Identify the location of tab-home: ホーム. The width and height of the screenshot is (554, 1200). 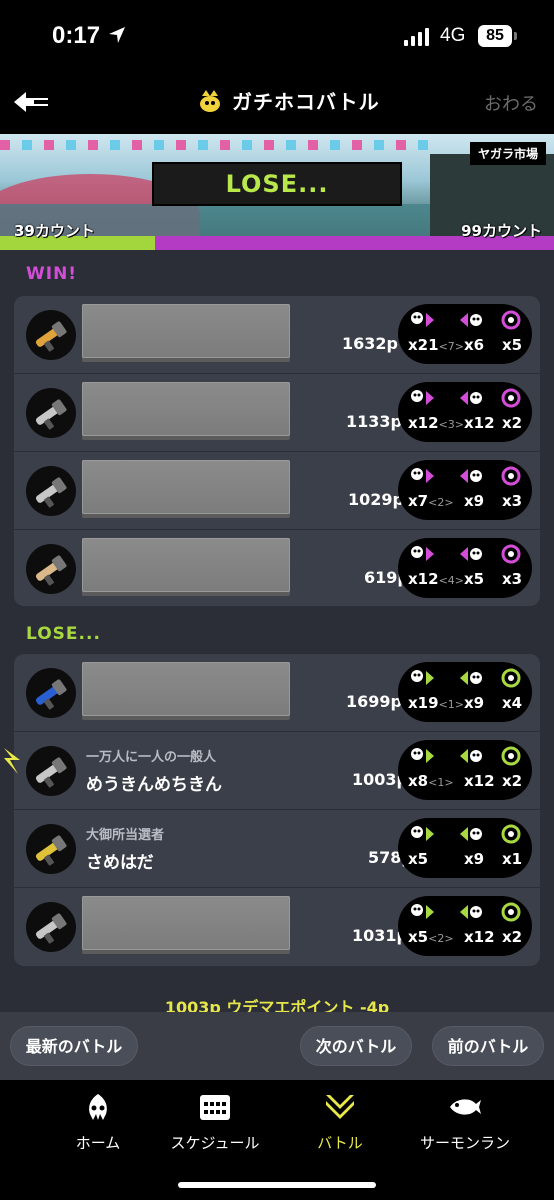
(98, 1122).